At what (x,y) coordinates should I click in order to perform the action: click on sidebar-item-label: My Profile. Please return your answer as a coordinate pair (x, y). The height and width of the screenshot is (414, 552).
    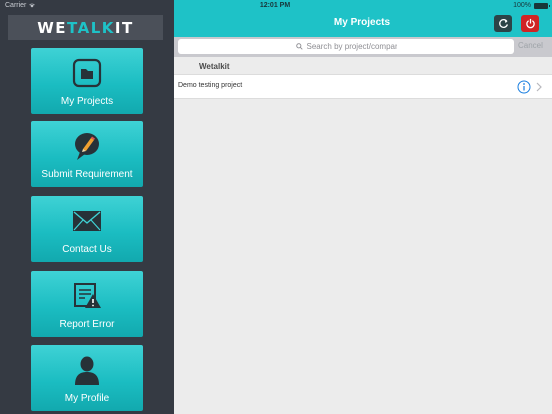
    Looking at the image, I should click on (87, 398).